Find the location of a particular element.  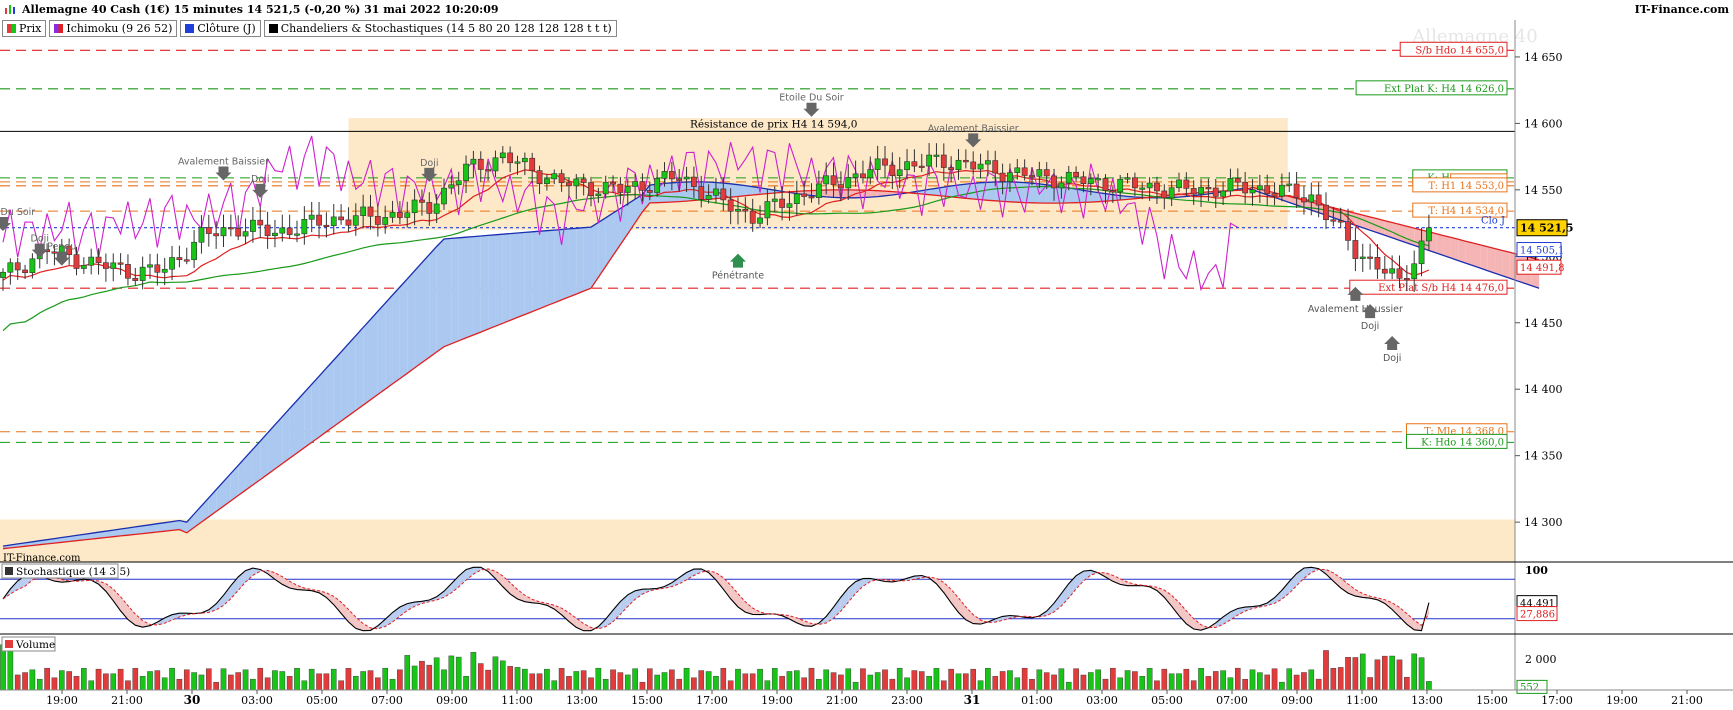

pattern-annotation: Pénétrante is located at coordinates (738, 267).